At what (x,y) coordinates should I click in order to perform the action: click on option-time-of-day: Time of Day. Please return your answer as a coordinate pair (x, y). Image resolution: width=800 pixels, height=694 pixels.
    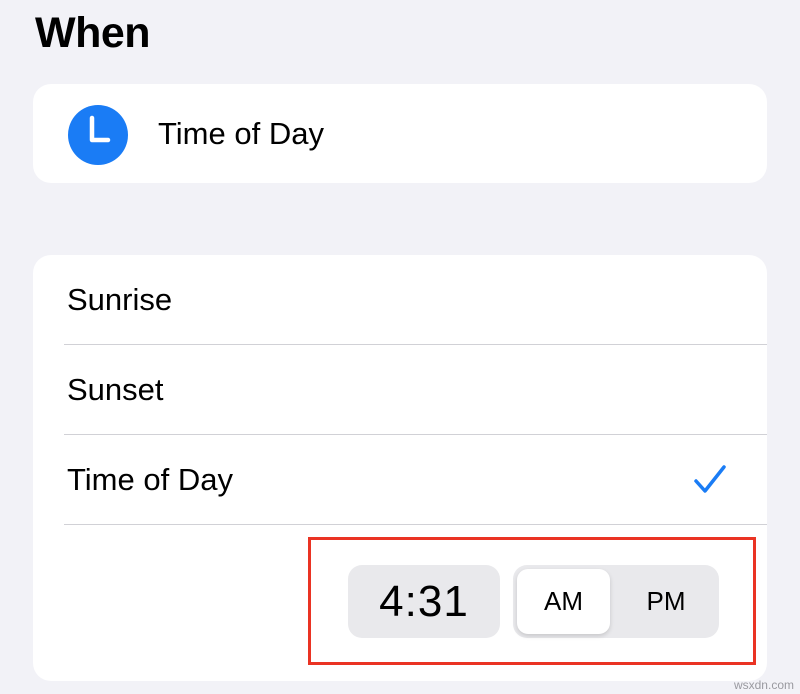
    Looking at the image, I should click on (400, 480).